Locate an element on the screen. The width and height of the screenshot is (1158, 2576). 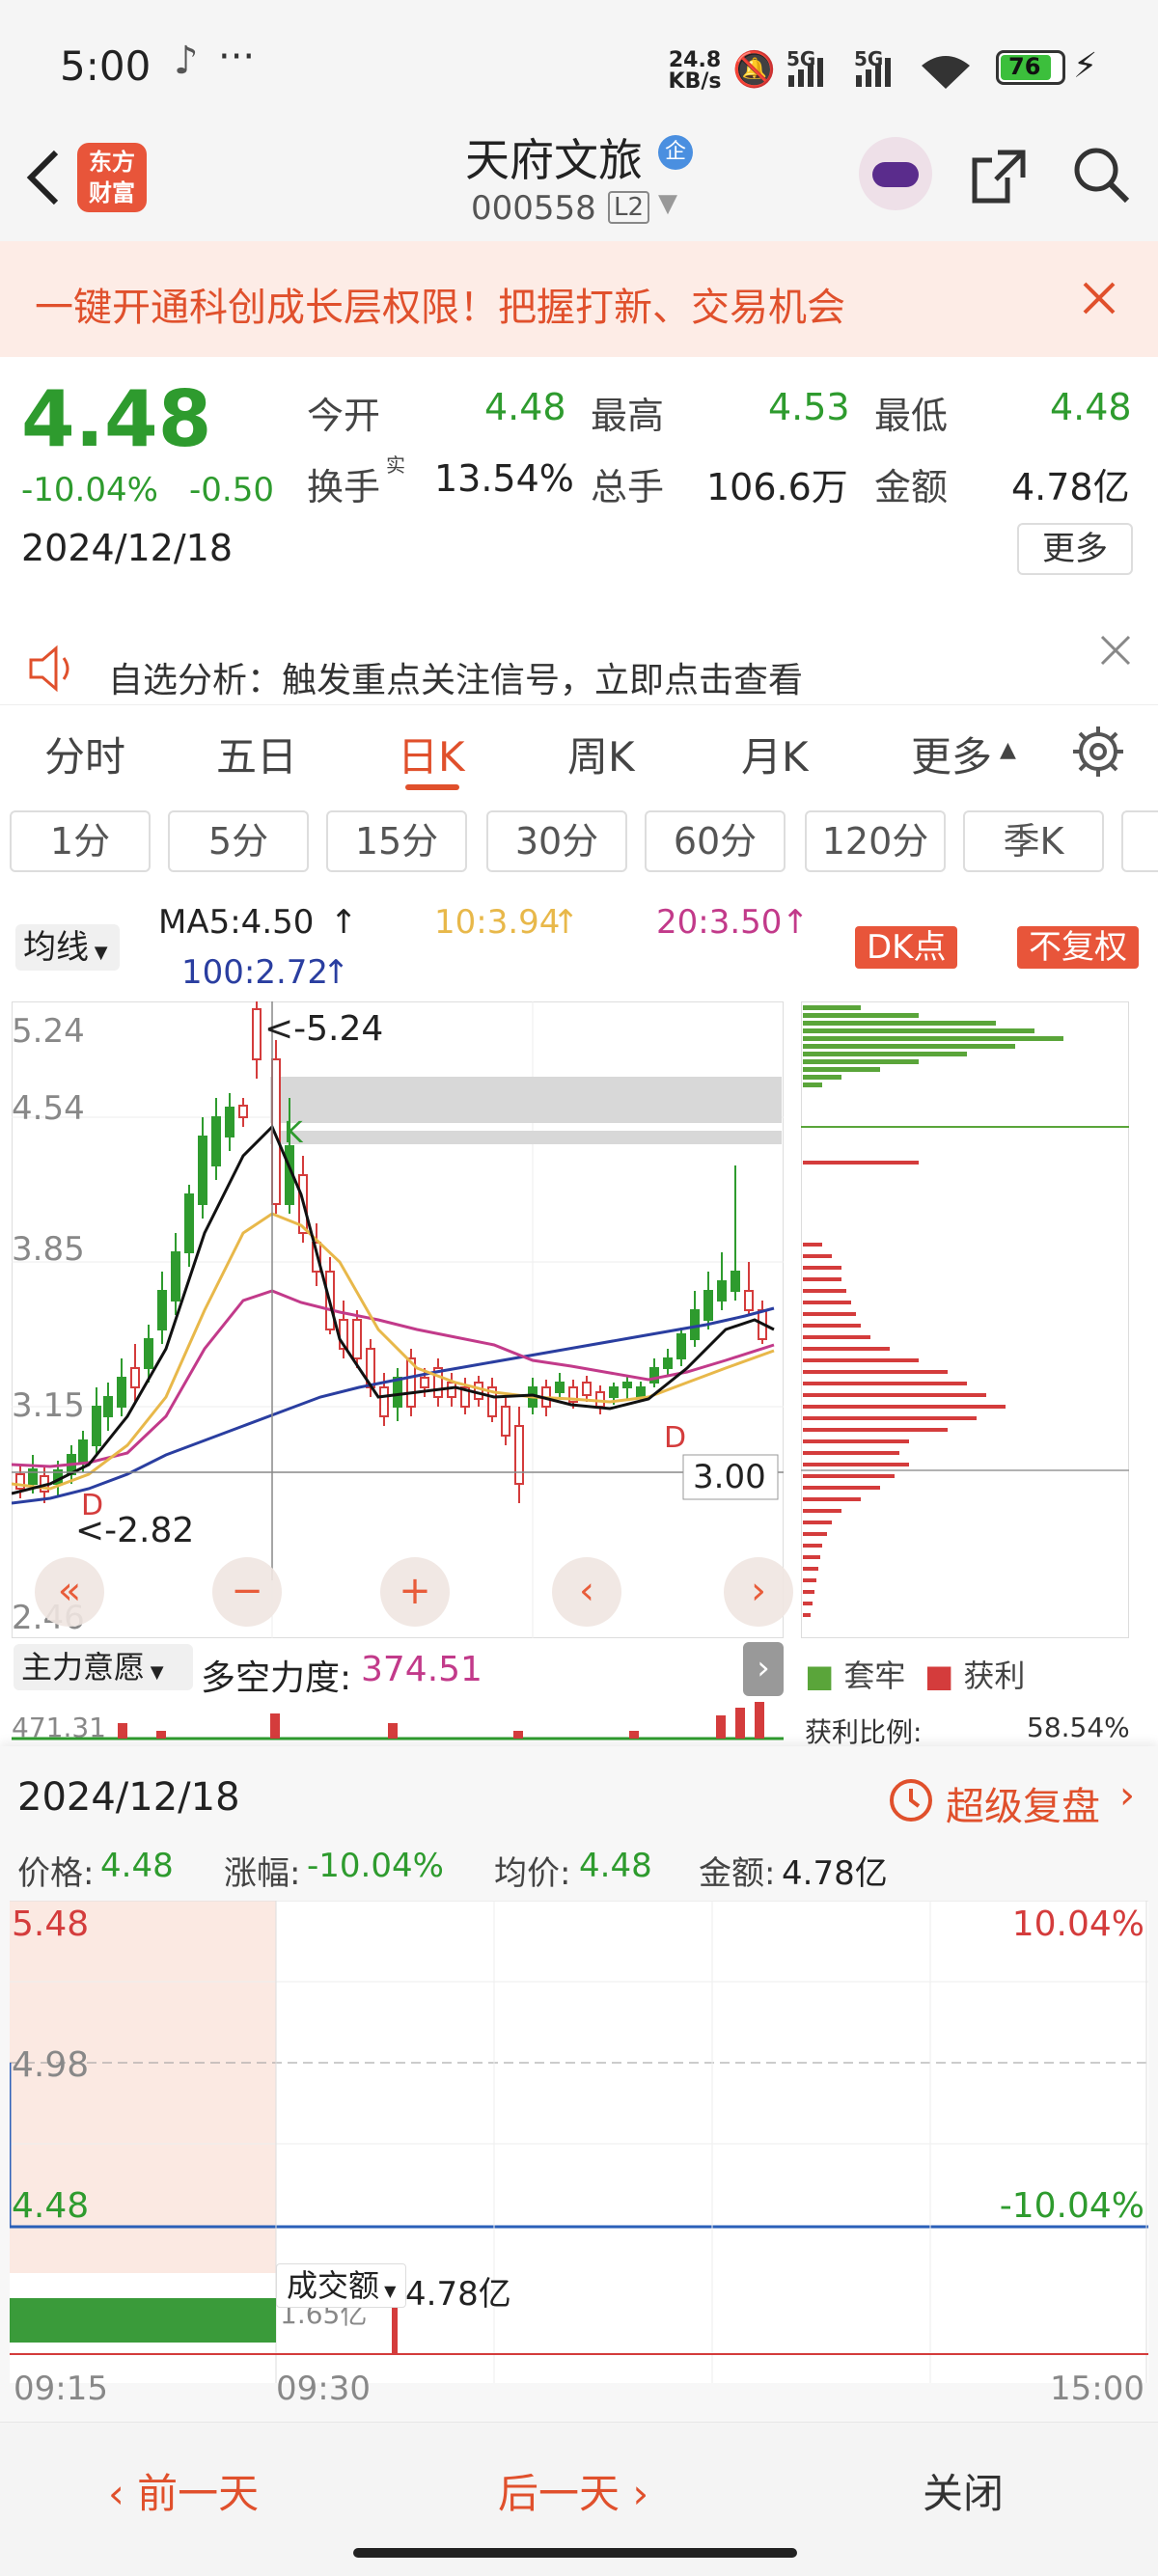
tab-daily-k: 日K is located at coordinates (431, 754).